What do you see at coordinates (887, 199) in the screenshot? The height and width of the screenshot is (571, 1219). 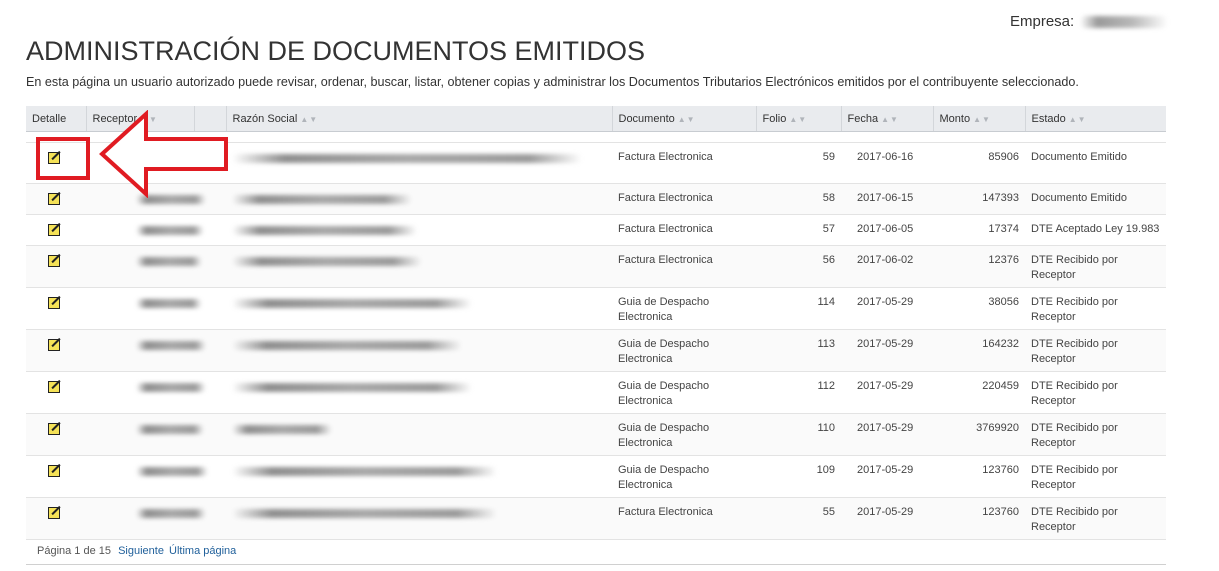 I see `fecha-cell: 2017-06-15` at bounding box center [887, 199].